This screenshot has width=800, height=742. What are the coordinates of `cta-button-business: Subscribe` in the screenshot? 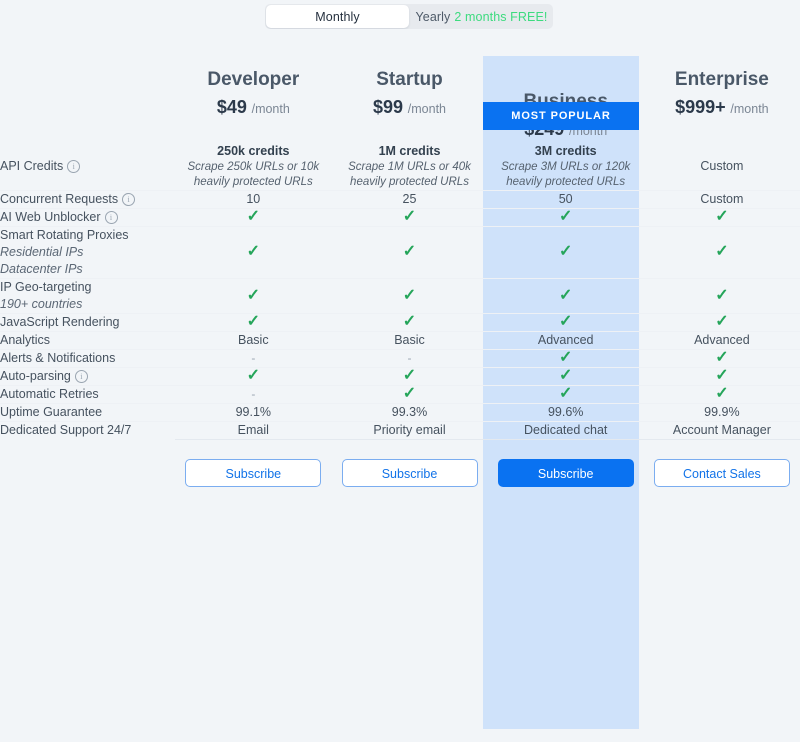 It's located at (565, 473).